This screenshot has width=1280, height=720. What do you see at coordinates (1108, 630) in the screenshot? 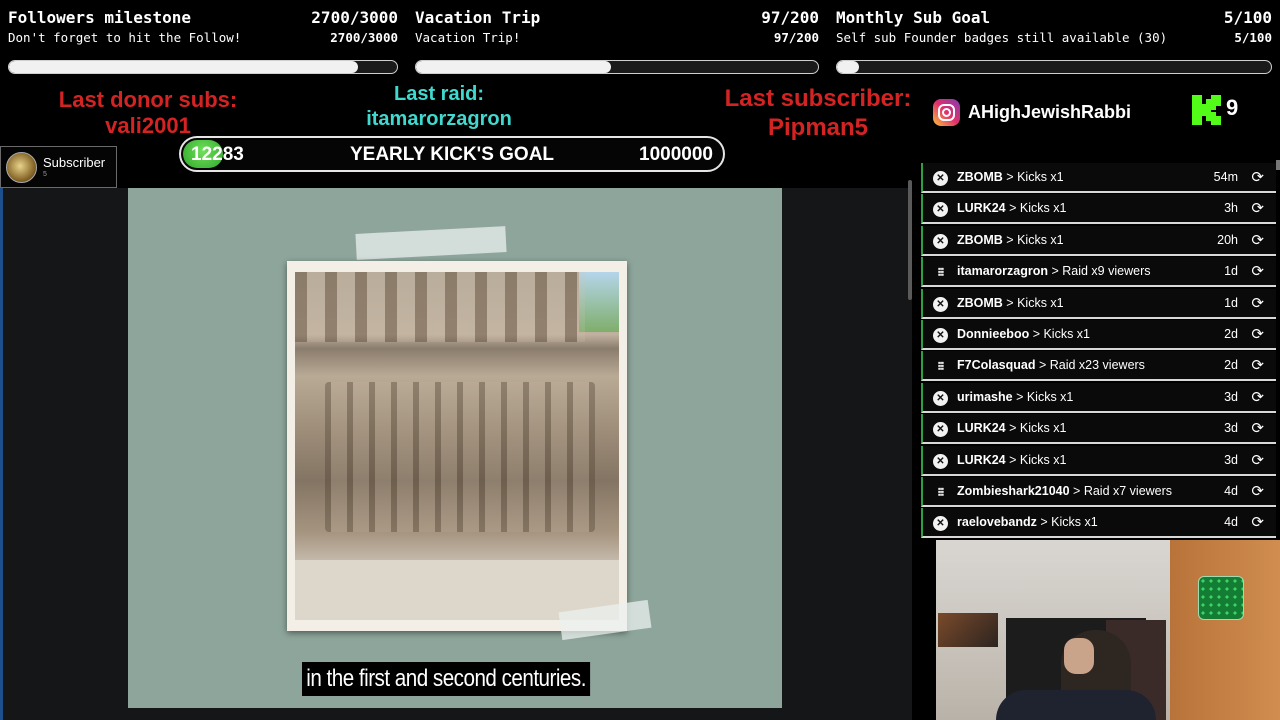
I see `webcam-feed` at bounding box center [1108, 630].